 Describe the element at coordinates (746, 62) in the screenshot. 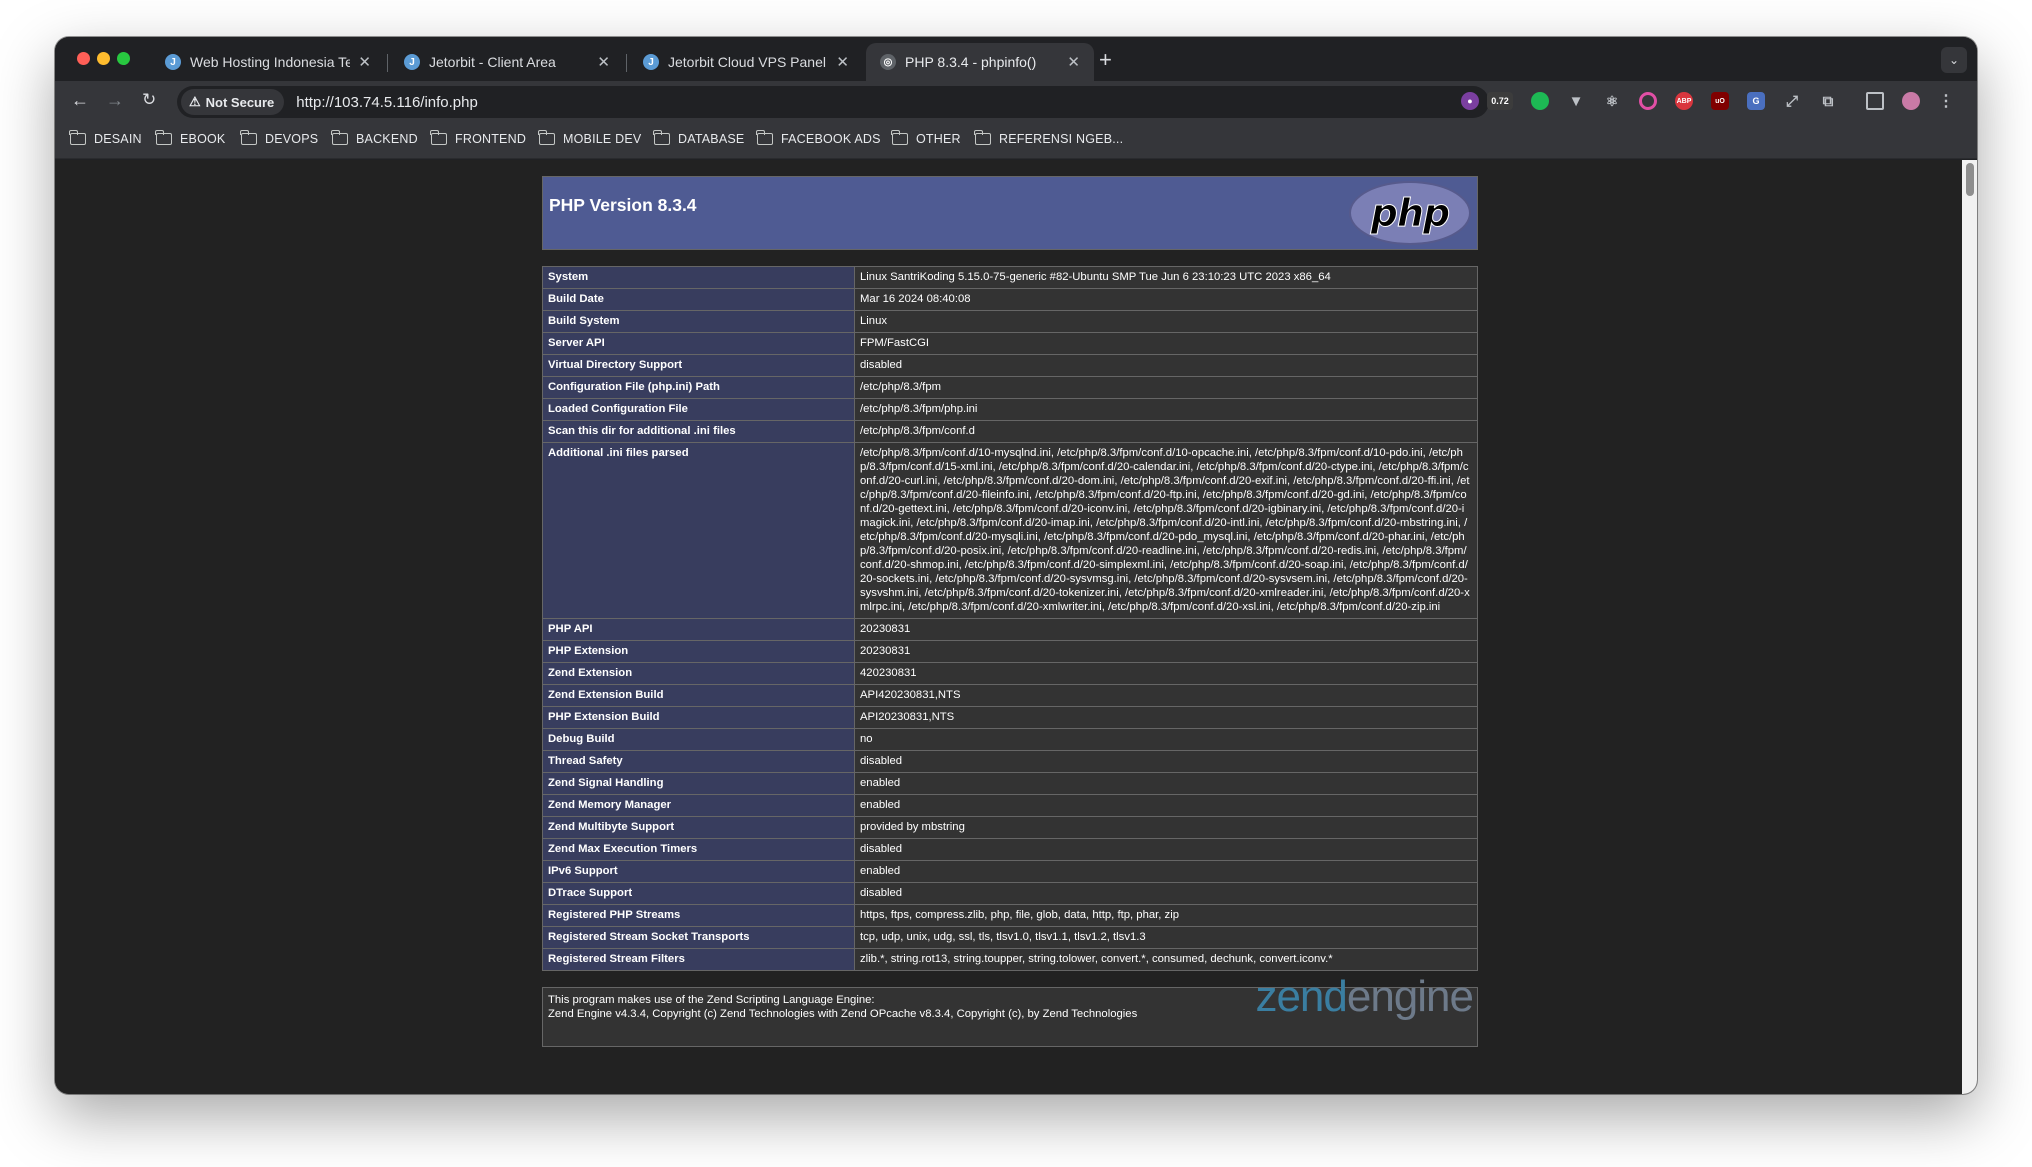

I see `tab-cloud-vps: J Jetorbit Cloud VPS Panel ✕` at that location.